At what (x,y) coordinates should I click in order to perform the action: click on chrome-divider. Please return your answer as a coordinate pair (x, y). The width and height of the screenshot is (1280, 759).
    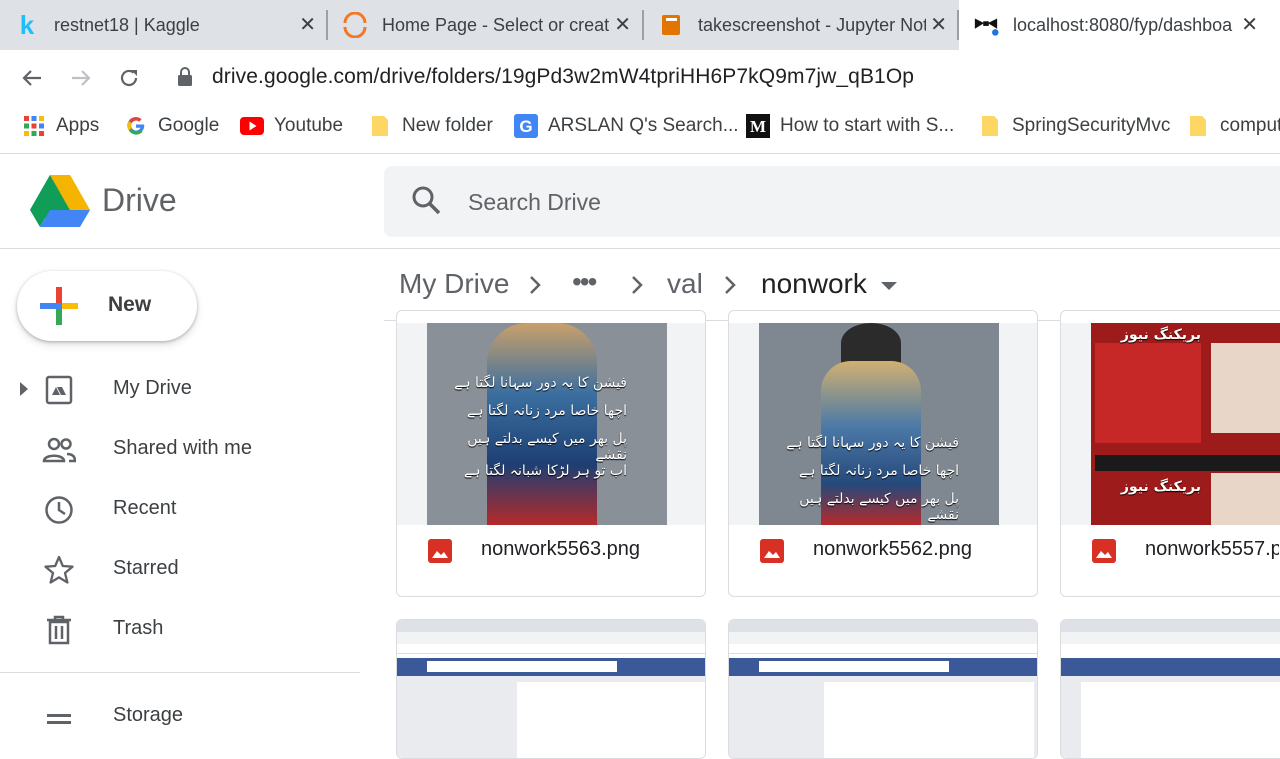
    Looking at the image, I should click on (640, 153).